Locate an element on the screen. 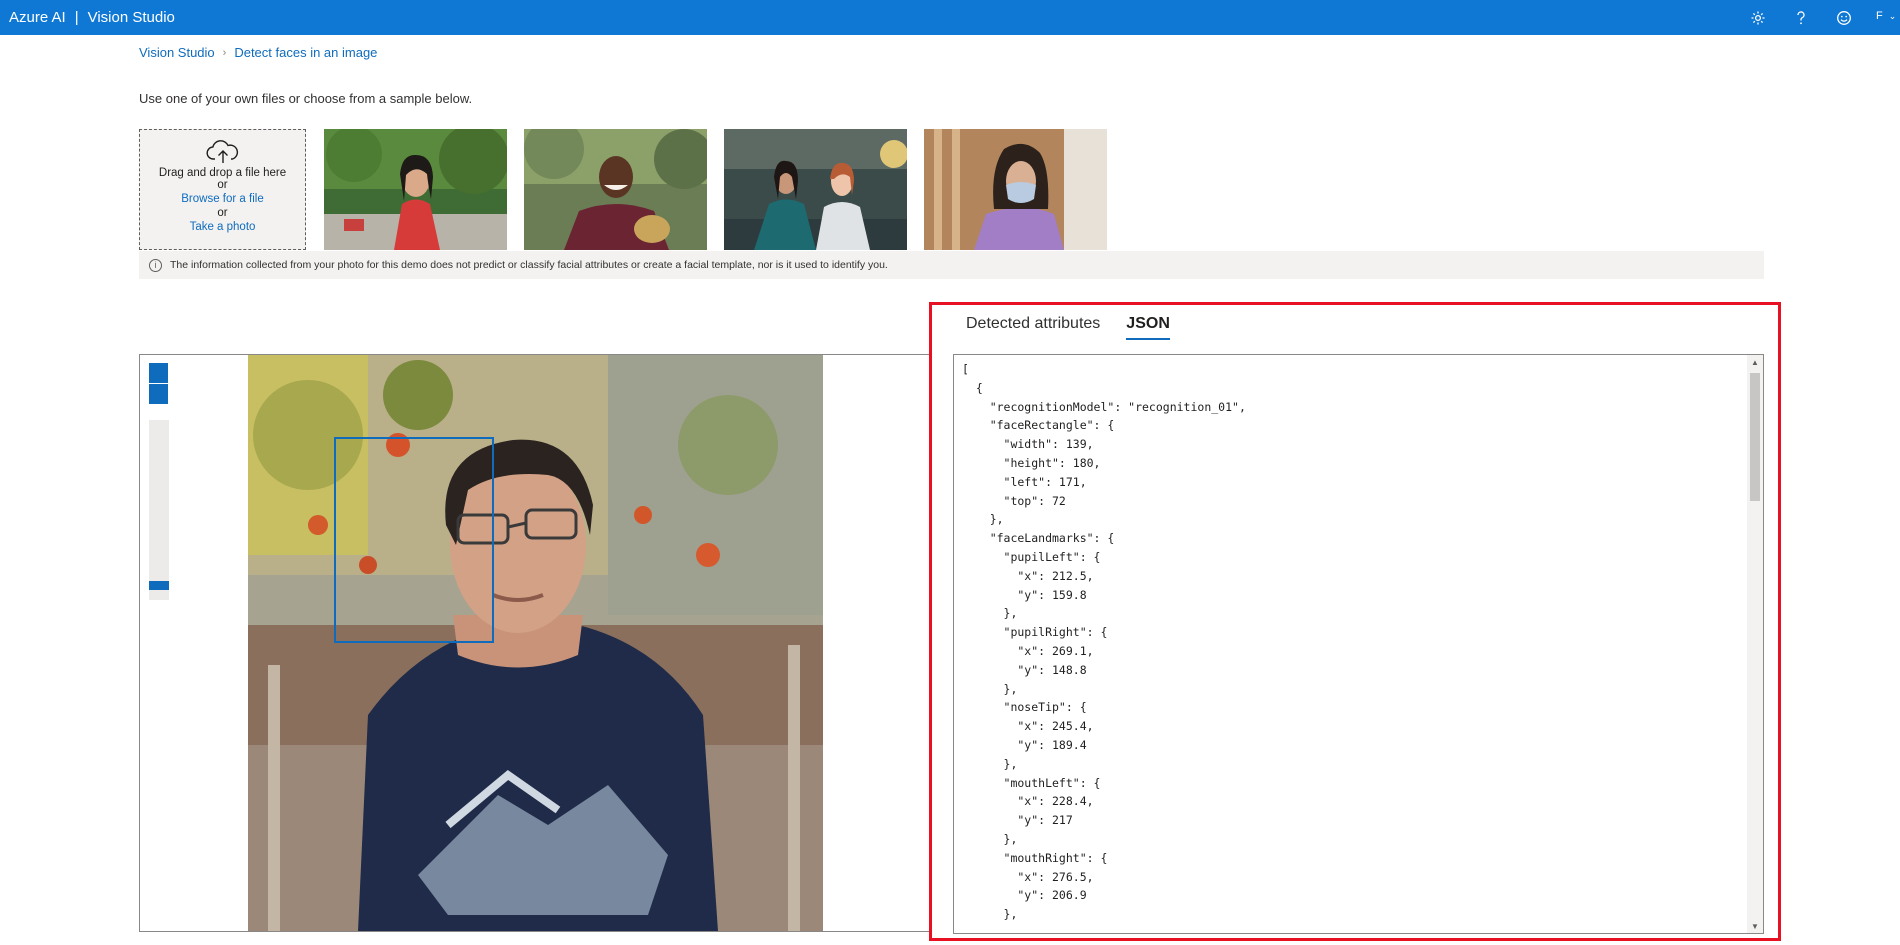 The image size is (1900, 945). json-line: "noseTip": { is located at coordinates (1024, 707).